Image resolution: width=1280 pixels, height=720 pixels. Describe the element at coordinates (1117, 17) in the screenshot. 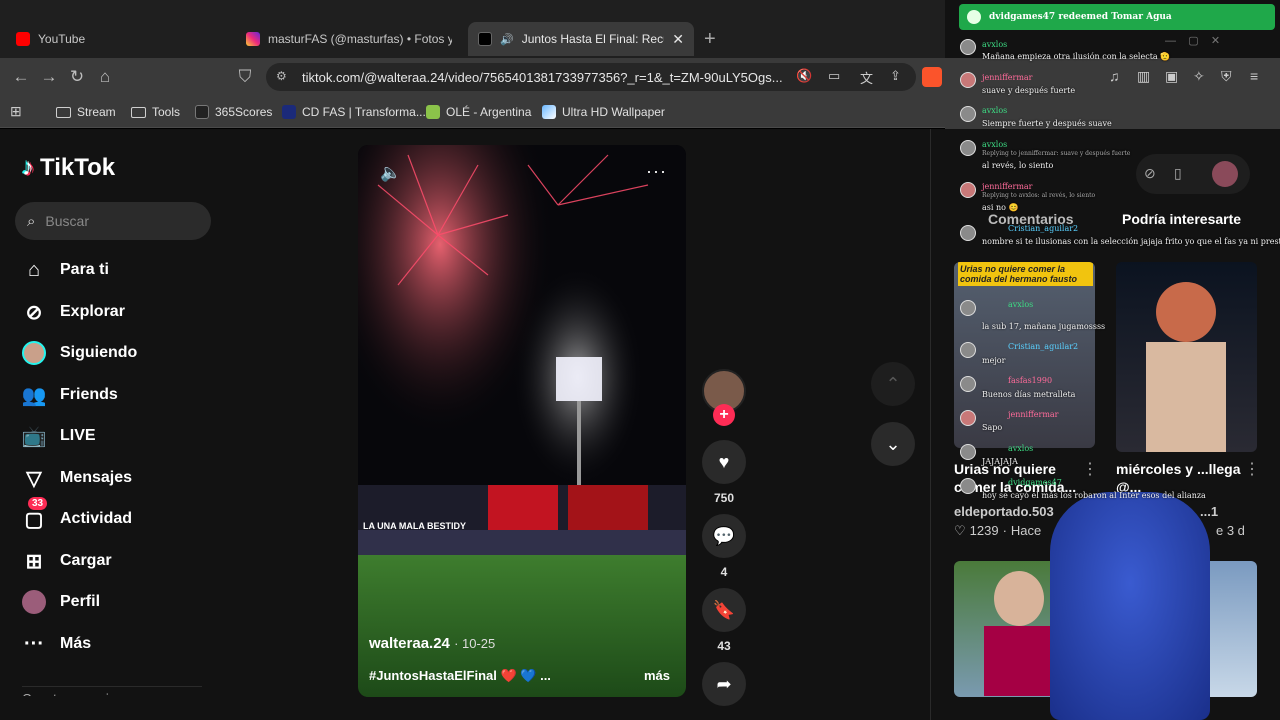

I see `redeem-alert: dvidgames47 redeemed Tomar Agua` at that location.